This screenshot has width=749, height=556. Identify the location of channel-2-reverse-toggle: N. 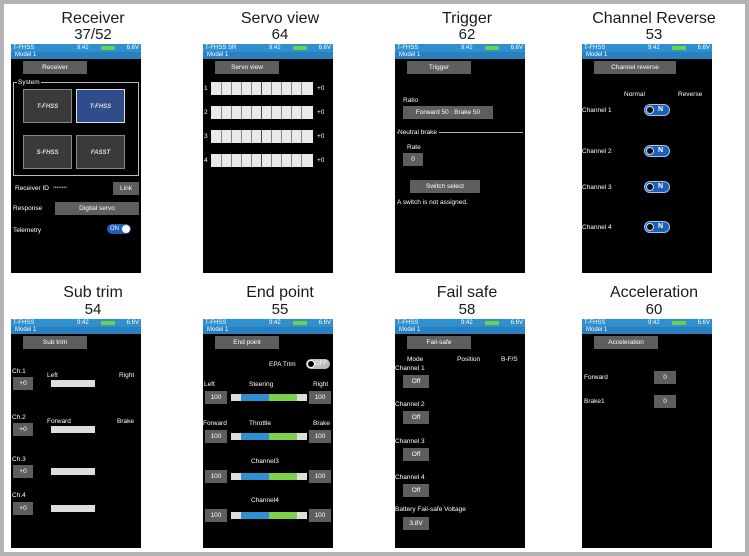
(657, 151).